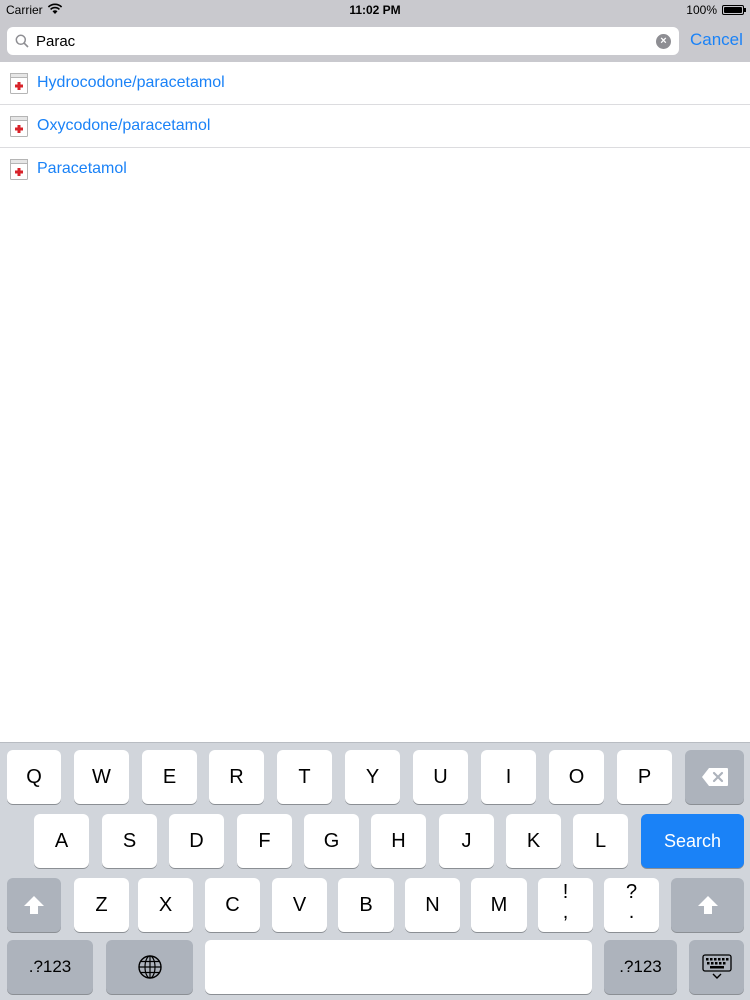  Describe the element at coordinates (644, 777) in the screenshot. I see `key-p: P` at that location.